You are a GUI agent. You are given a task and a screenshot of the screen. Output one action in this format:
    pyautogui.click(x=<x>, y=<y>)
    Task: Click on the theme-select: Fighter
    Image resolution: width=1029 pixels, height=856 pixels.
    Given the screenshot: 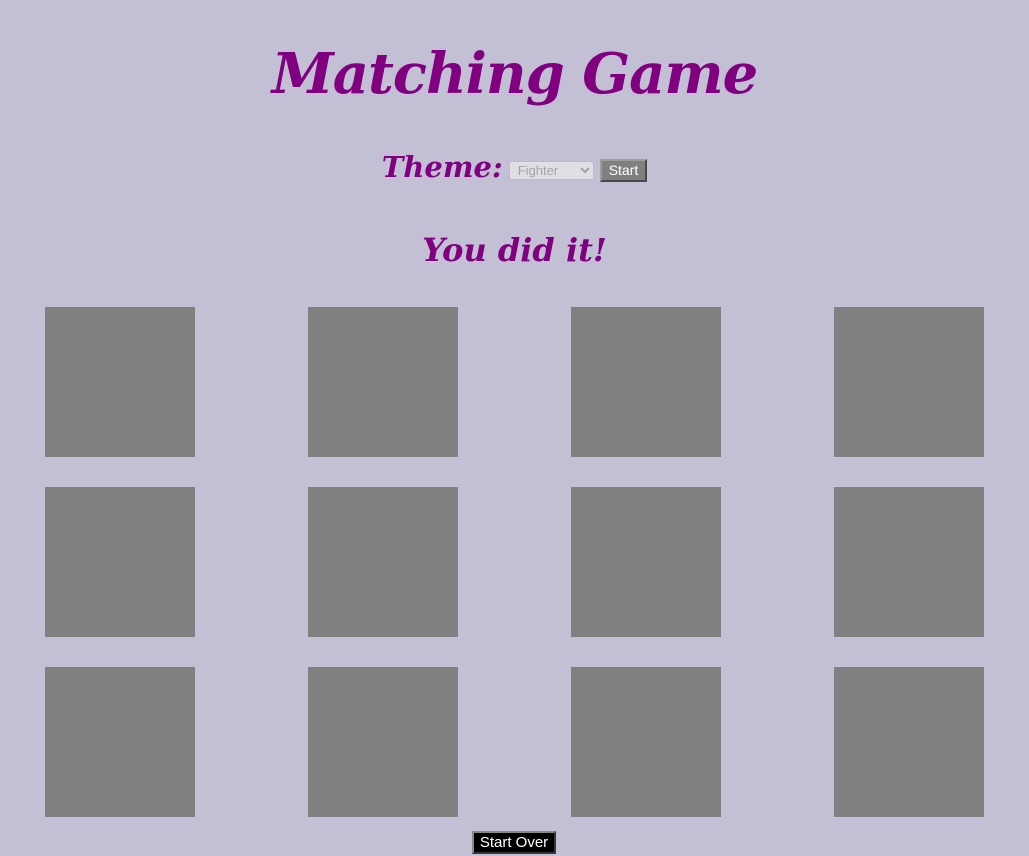 What is the action you would take?
    pyautogui.click(x=551, y=170)
    